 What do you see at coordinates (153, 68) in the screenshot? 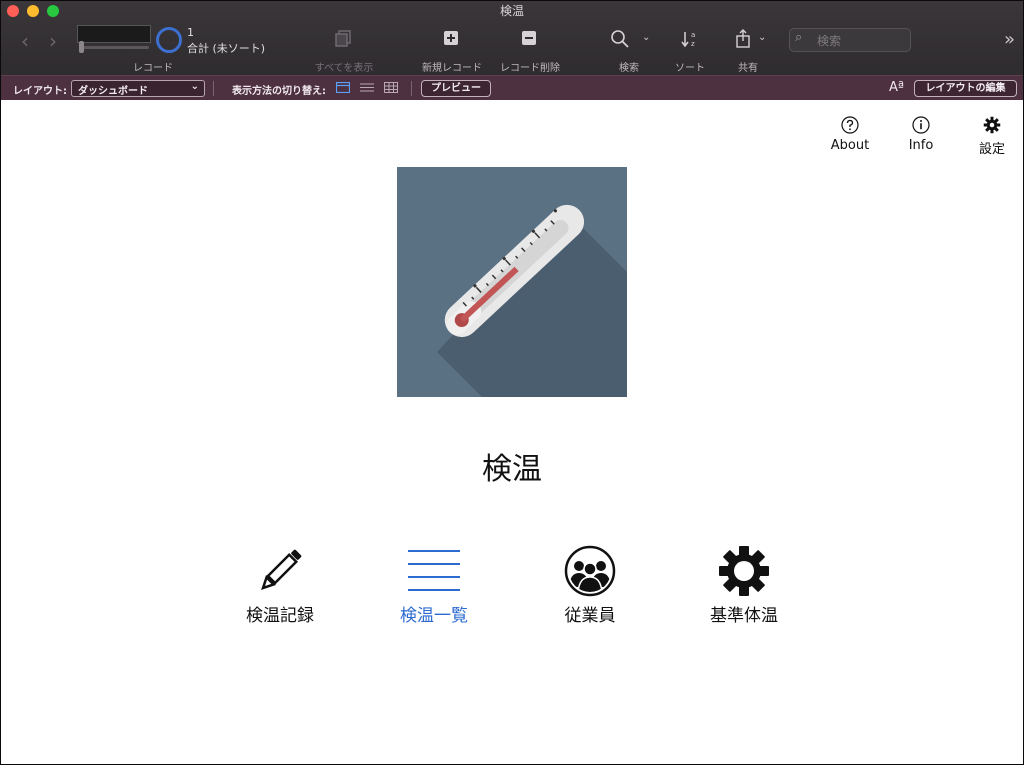
I see `records-label: レコード` at bounding box center [153, 68].